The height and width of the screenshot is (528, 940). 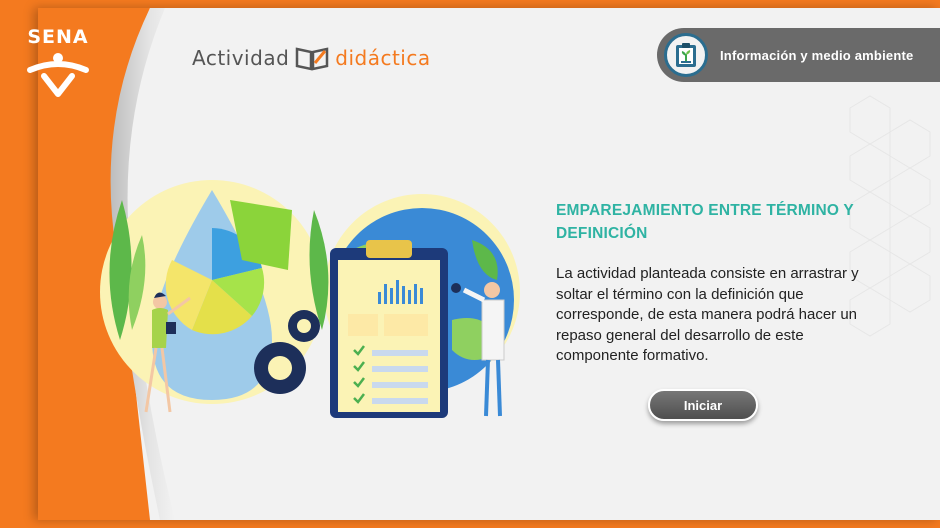 I want to click on brand-word-activity: Actividad, so click(x=241, y=58).